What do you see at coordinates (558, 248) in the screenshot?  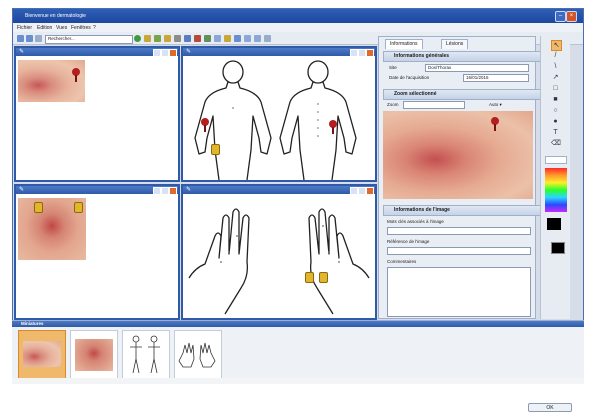 I see `color-swatch-secondary` at bounding box center [558, 248].